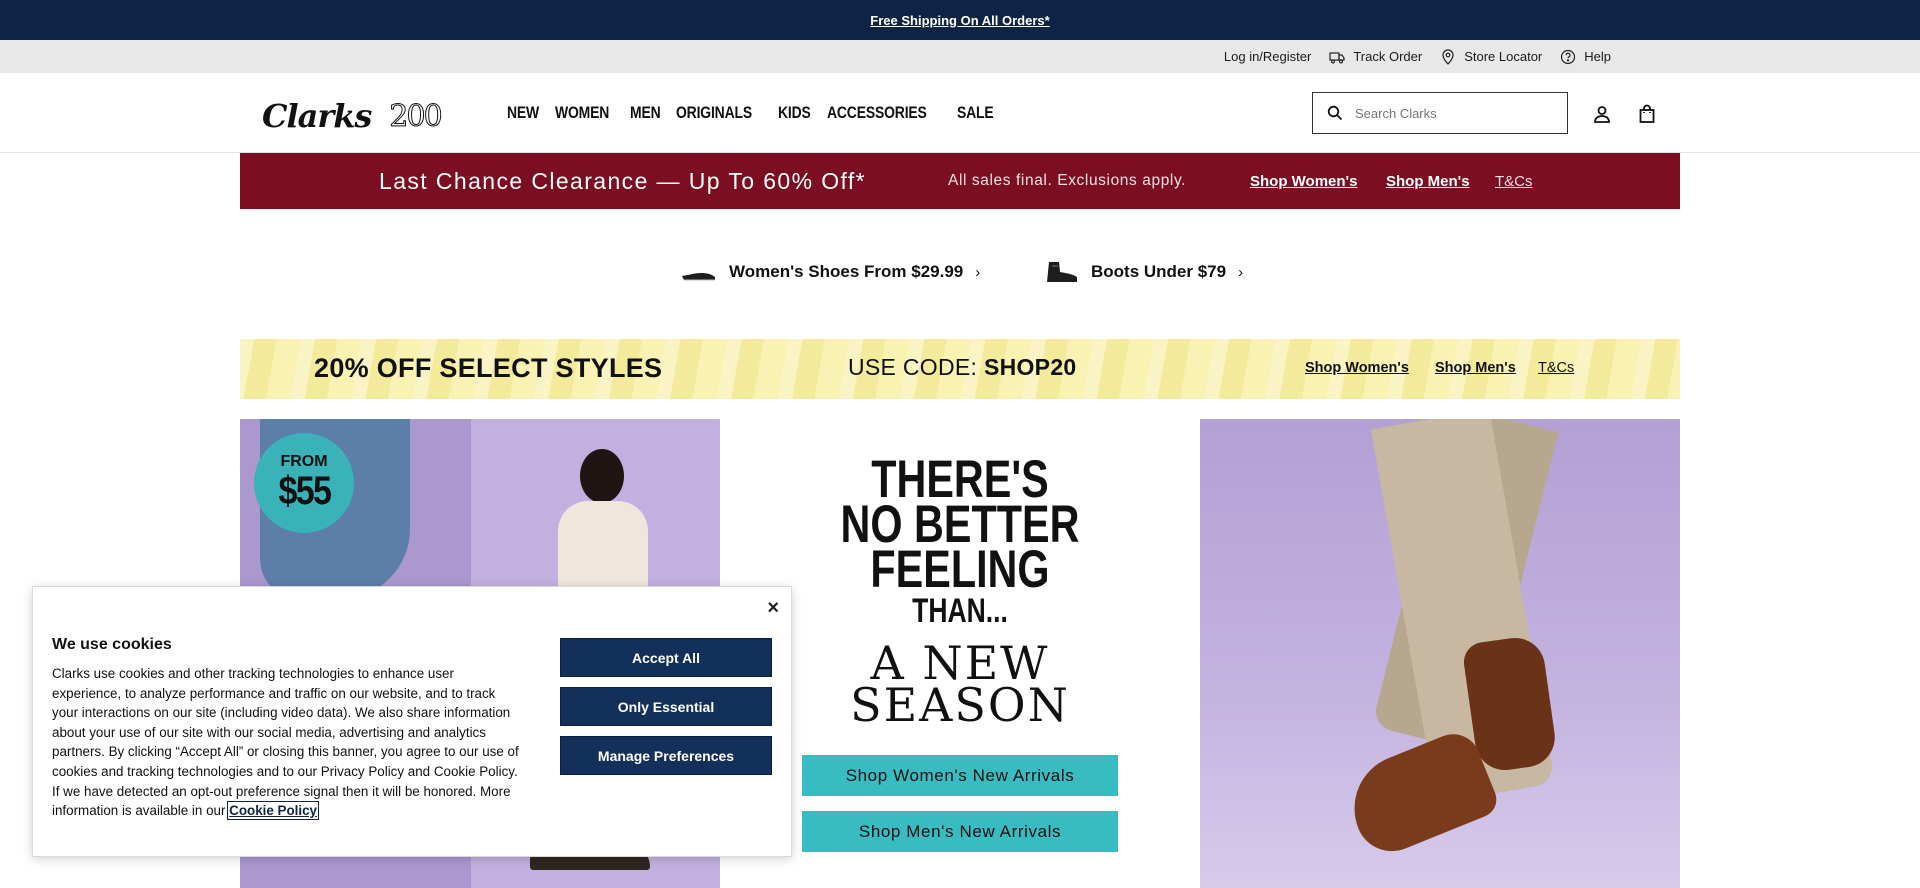 The width and height of the screenshot is (1920, 888). I want to click on womens-shoes-promo: Women's Shoes From $29.99 ›, so click(830, 272).